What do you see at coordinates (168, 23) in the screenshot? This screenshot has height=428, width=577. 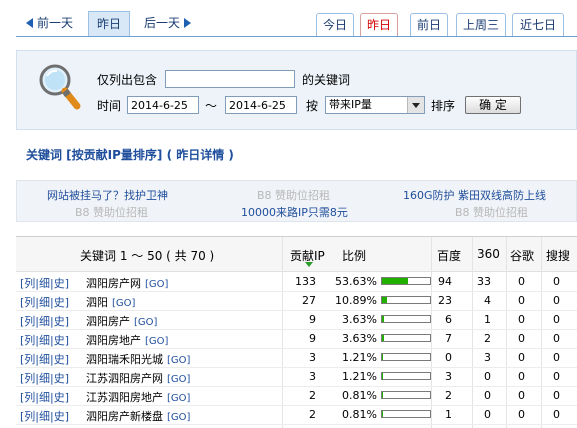 I see `next-day-link: 后一天` at bounding box center [168, 23].